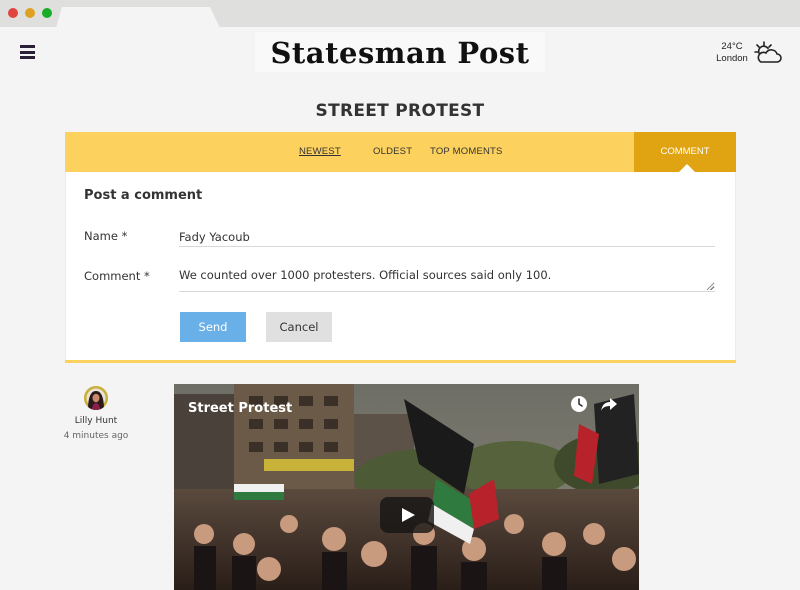  Describe the element at coordinates (299, 327) in the screenshot. I see `cancel-button: Cancel` at that location.